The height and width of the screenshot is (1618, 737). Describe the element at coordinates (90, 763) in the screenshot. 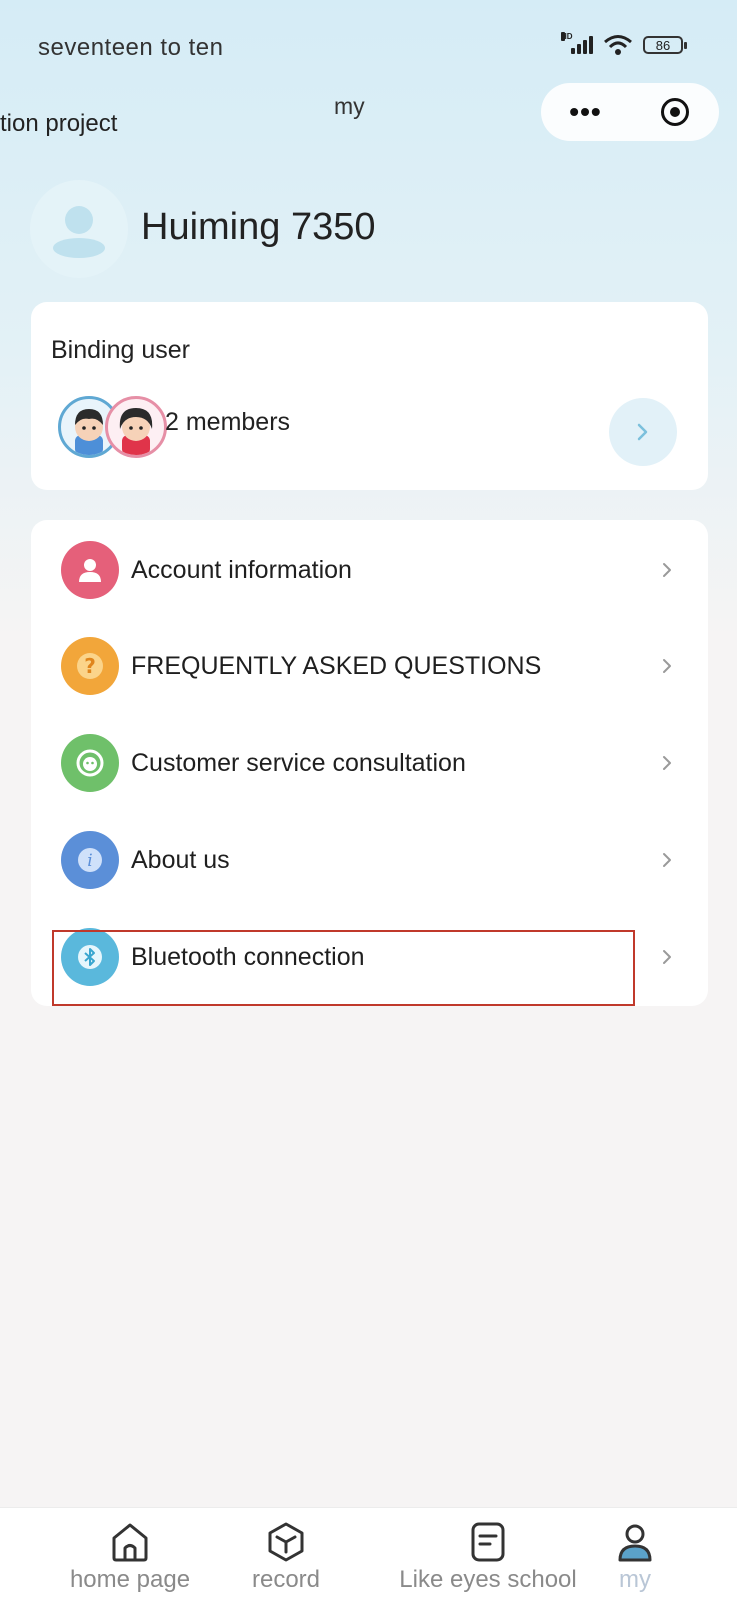

I see `headset-icon` at that location.